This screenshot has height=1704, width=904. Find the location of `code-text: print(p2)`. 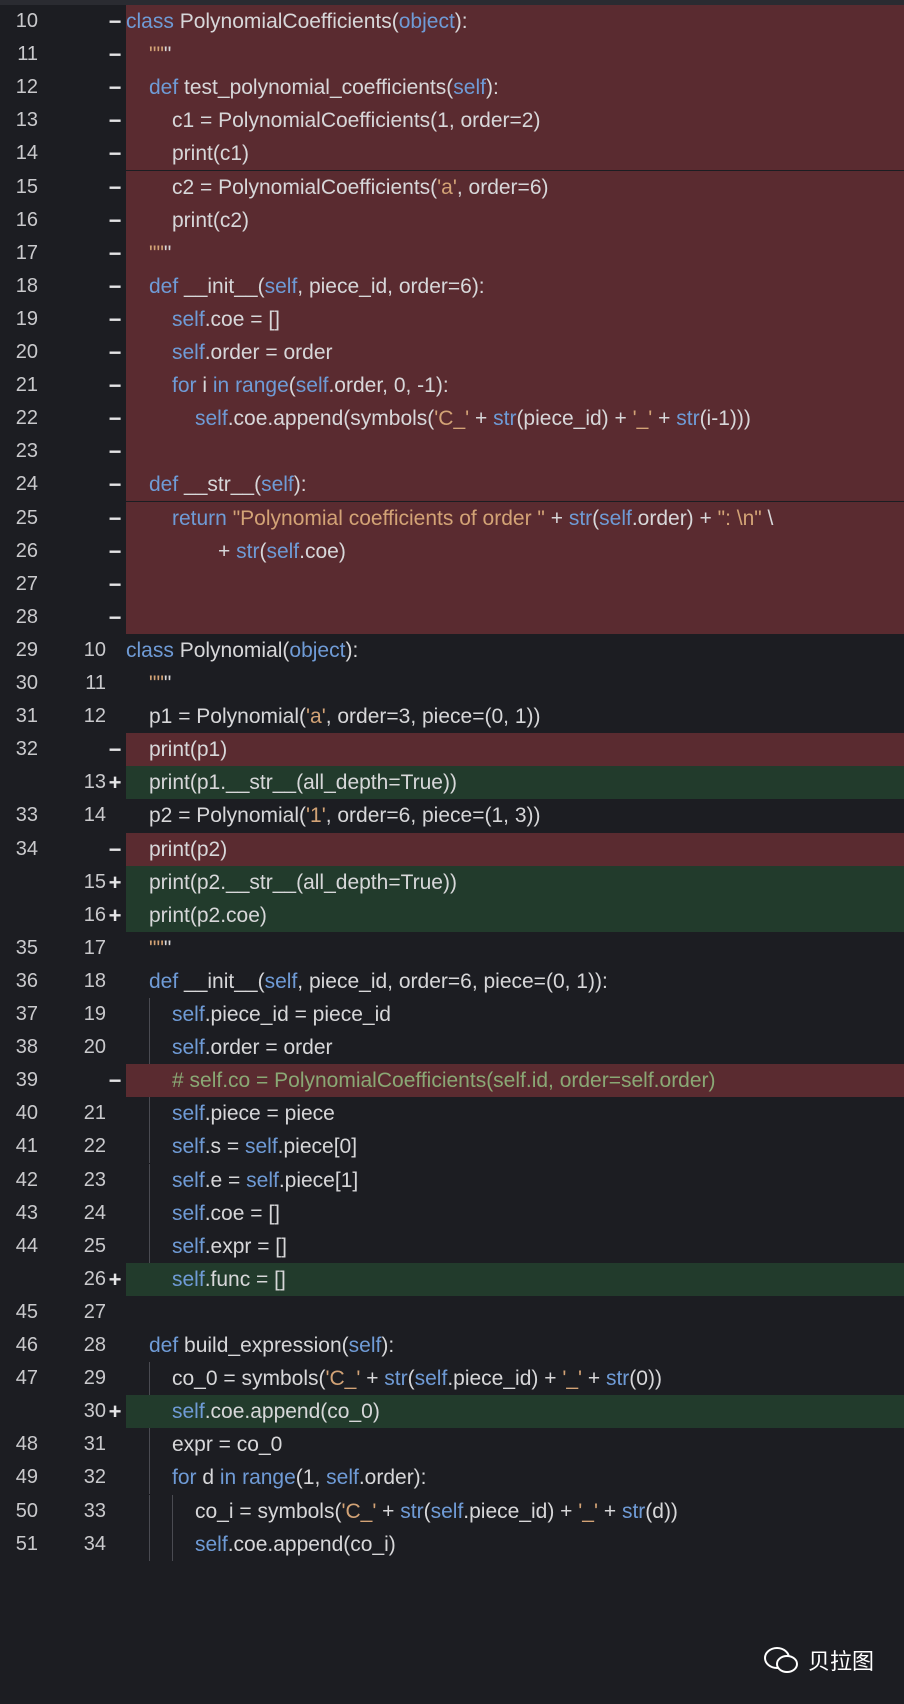

code-text: print(p2) is located at coordinates (515, 849).